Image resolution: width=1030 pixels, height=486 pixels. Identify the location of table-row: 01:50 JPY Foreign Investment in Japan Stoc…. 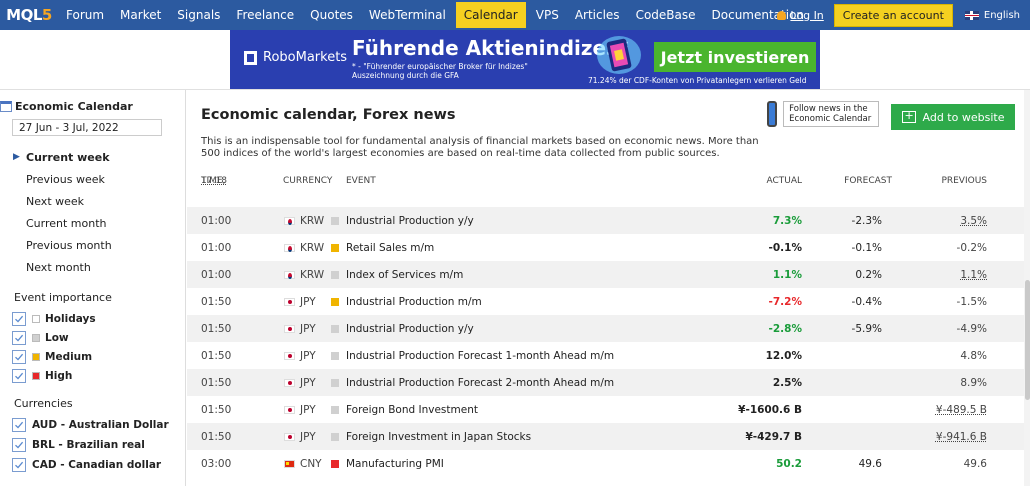
(608, 436).